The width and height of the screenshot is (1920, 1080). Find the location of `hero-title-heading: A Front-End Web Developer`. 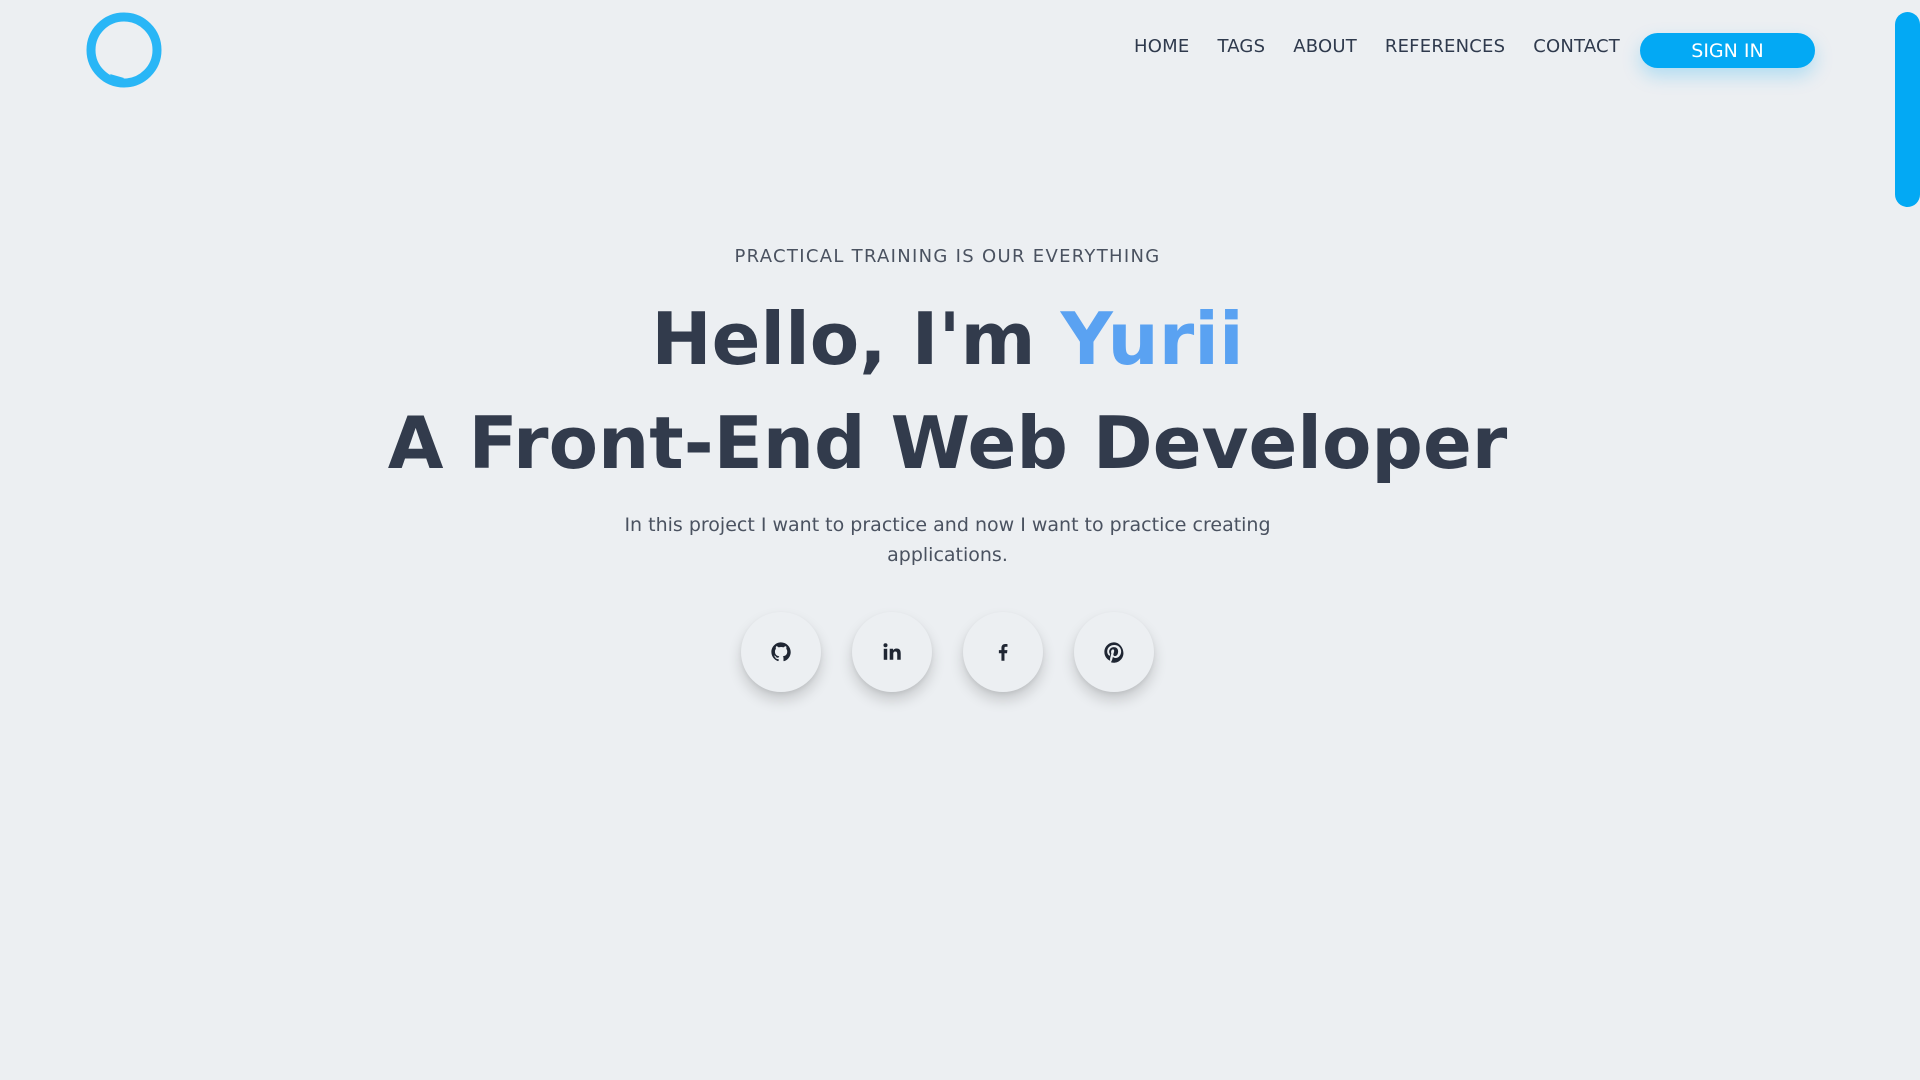

hero-title-heading: A Front-End Web Developer is located at coordinates (947, 443).